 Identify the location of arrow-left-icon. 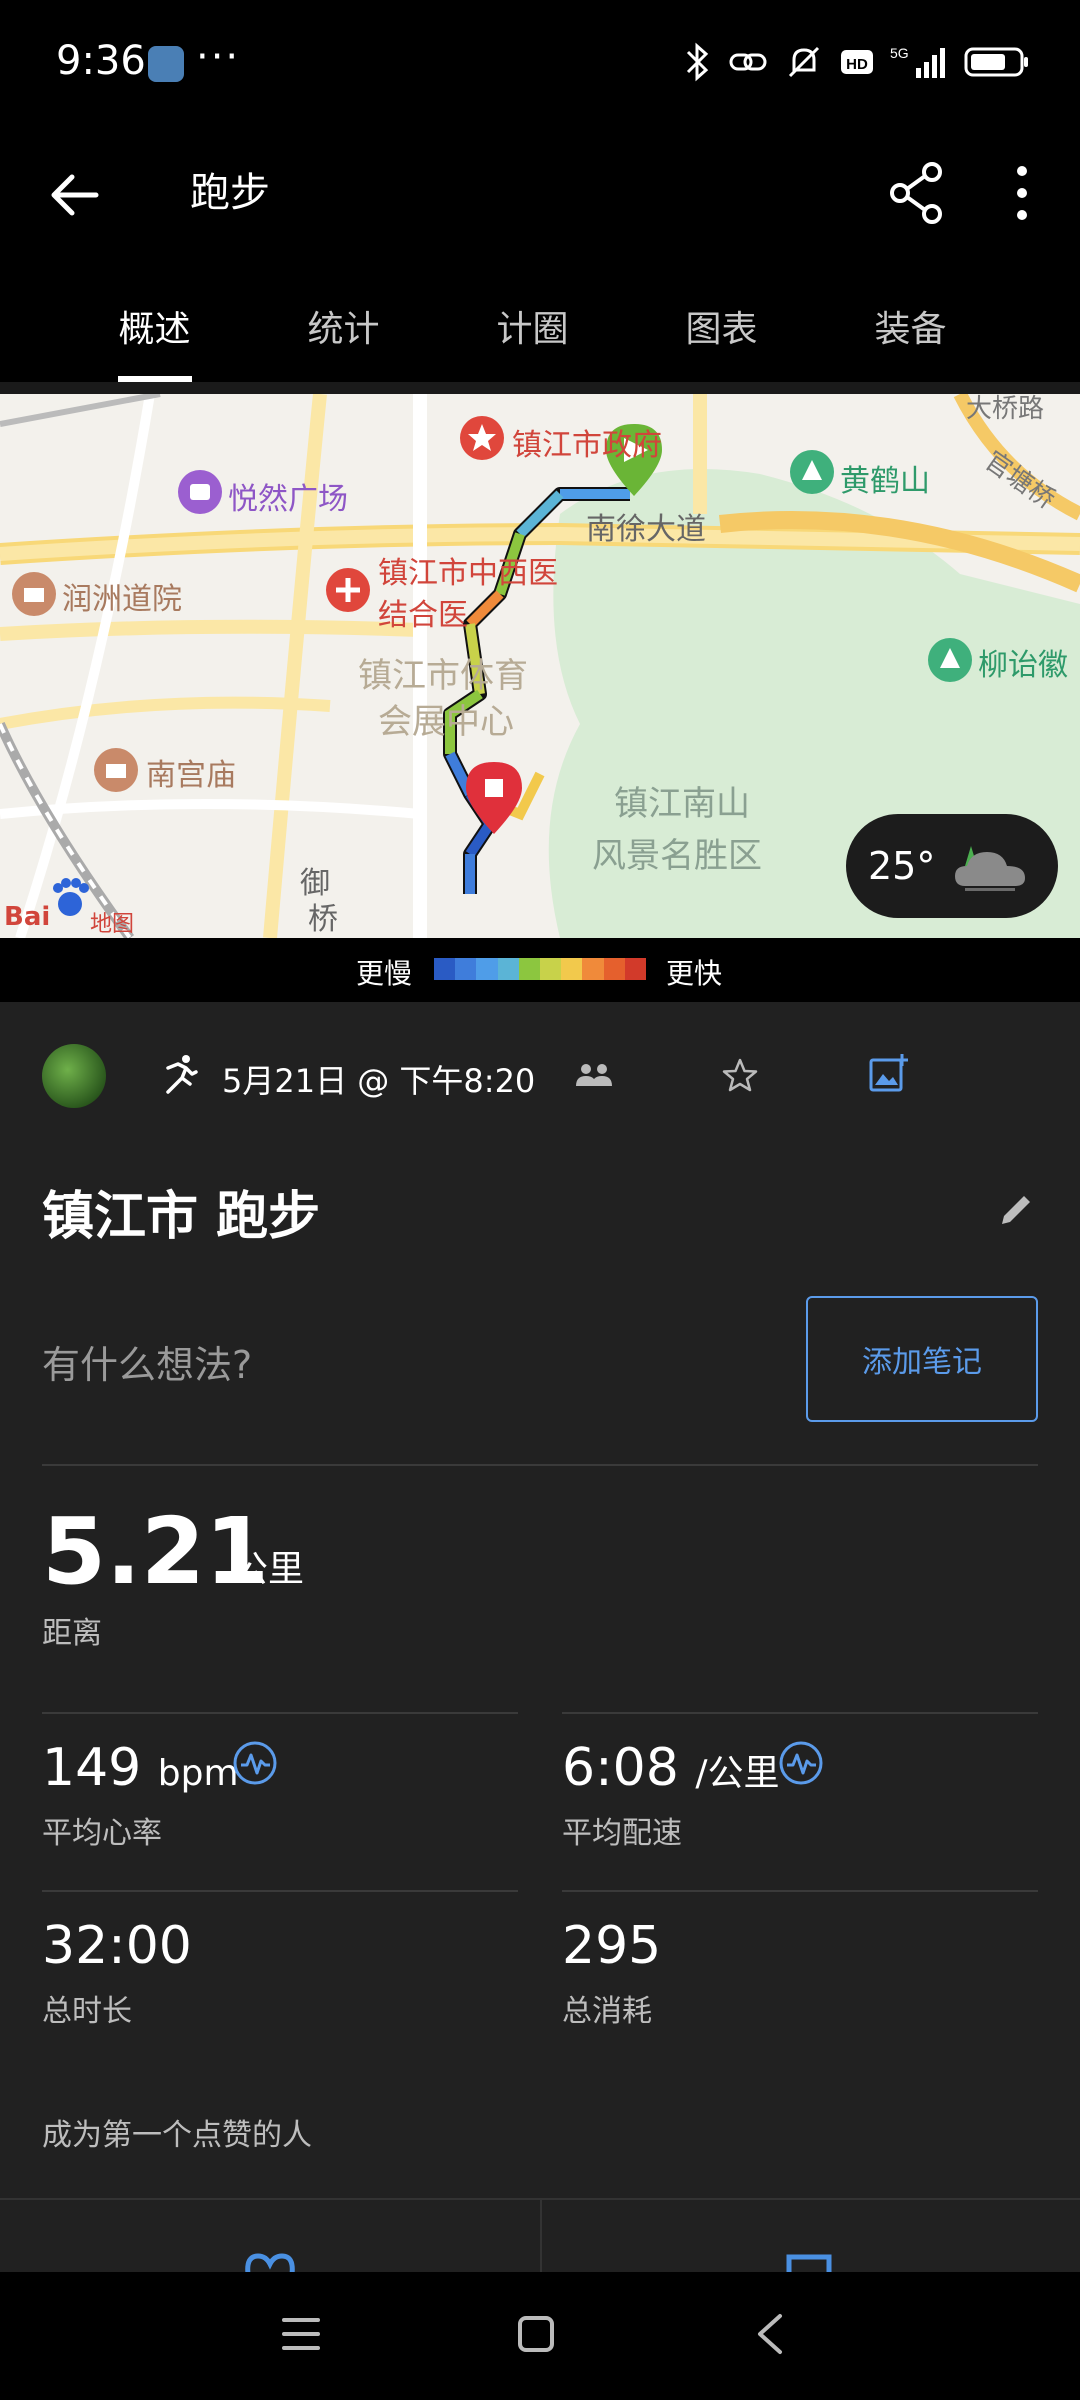
(75, 195).